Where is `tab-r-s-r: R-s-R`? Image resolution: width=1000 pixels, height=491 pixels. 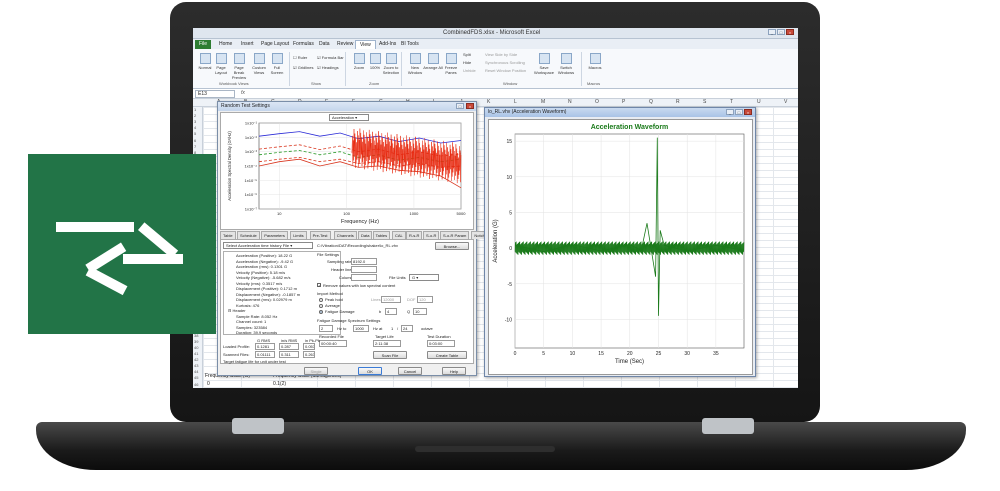 tab-r-s-r: R-s-R is located at coordinates (414, 235).